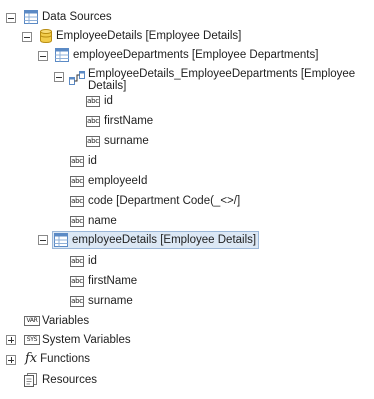  I want to click on variable-icon: VAR, so click(32, 321).